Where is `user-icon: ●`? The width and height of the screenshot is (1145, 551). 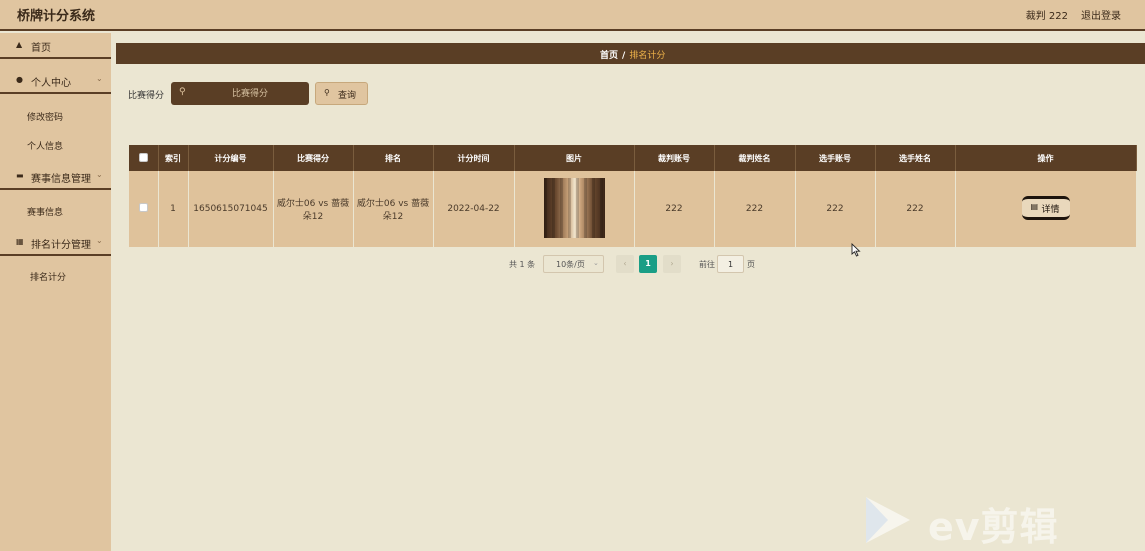
user-icon: ● is located at coordinates (19, 79).